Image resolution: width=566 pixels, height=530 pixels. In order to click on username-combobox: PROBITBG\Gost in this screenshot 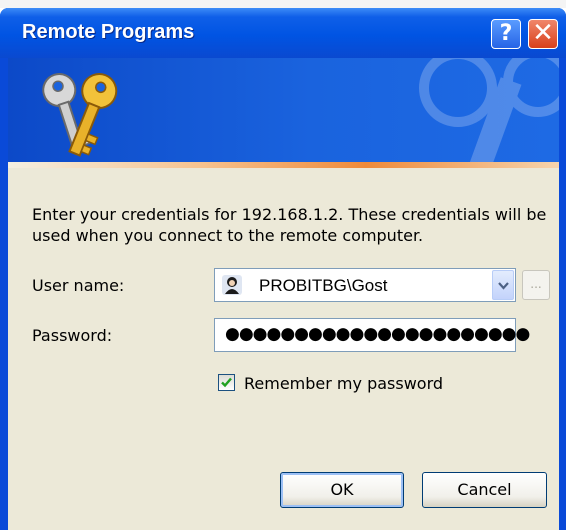, I will do `click(365, 285)`.